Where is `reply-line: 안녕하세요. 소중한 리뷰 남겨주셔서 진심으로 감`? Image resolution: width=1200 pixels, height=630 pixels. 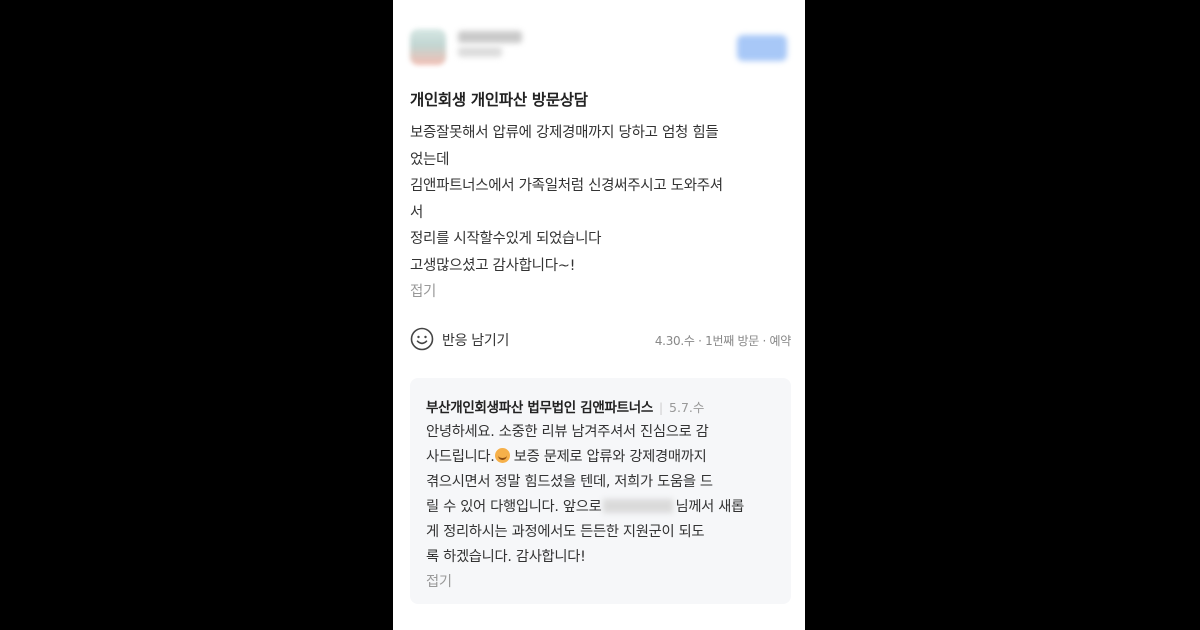 reply-line: 안녕하세요. 소중한 리뷰 남겨주셔서 진심으로 감 is located at coordinates (567, 432).